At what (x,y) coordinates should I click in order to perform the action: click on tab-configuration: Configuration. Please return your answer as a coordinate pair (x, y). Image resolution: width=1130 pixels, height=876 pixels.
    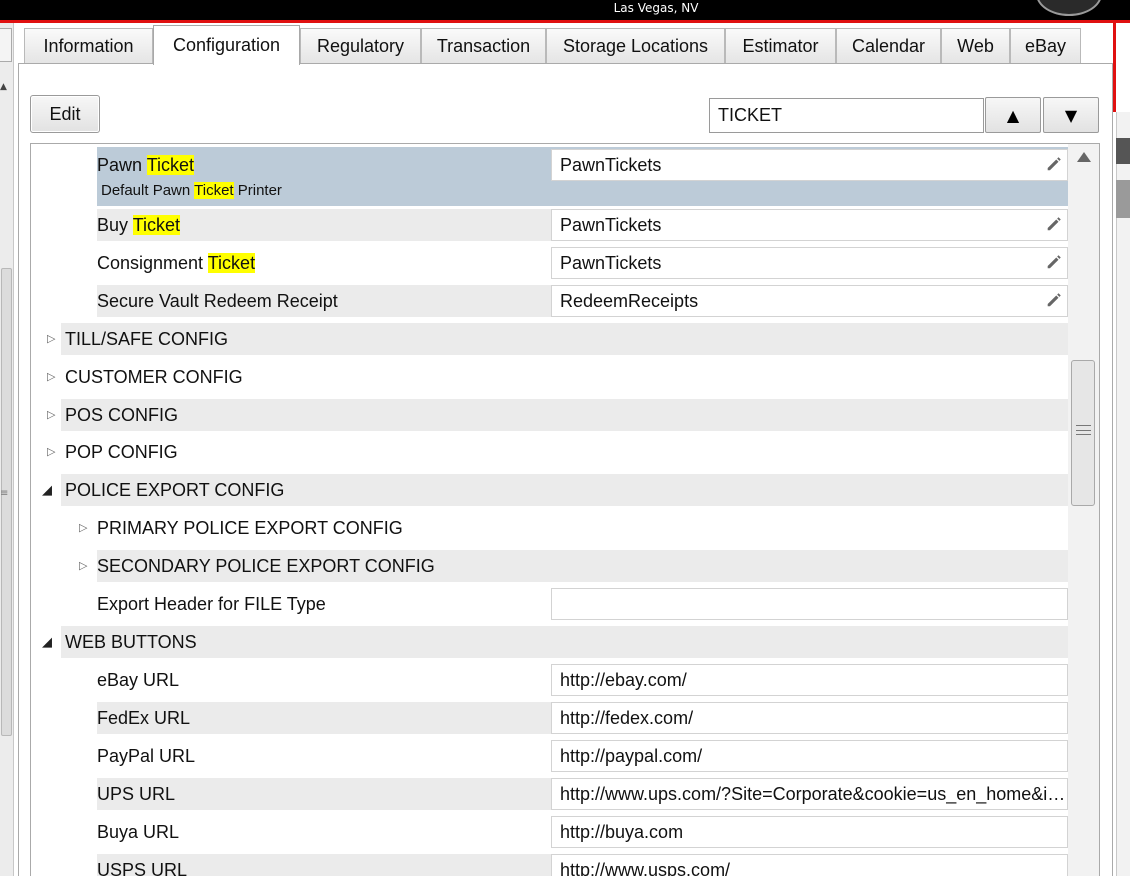
    Looking at the image, I should click on (226, 45).